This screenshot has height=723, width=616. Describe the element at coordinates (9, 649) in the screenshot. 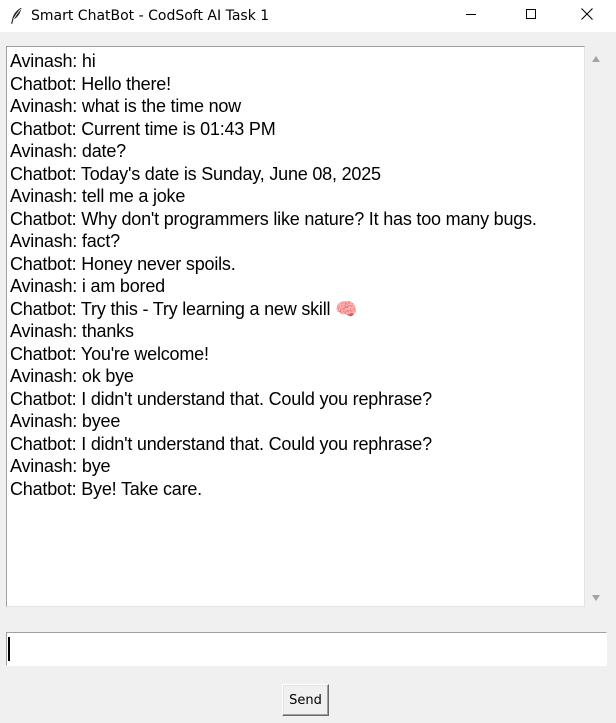

I see `text-caret` at that location.